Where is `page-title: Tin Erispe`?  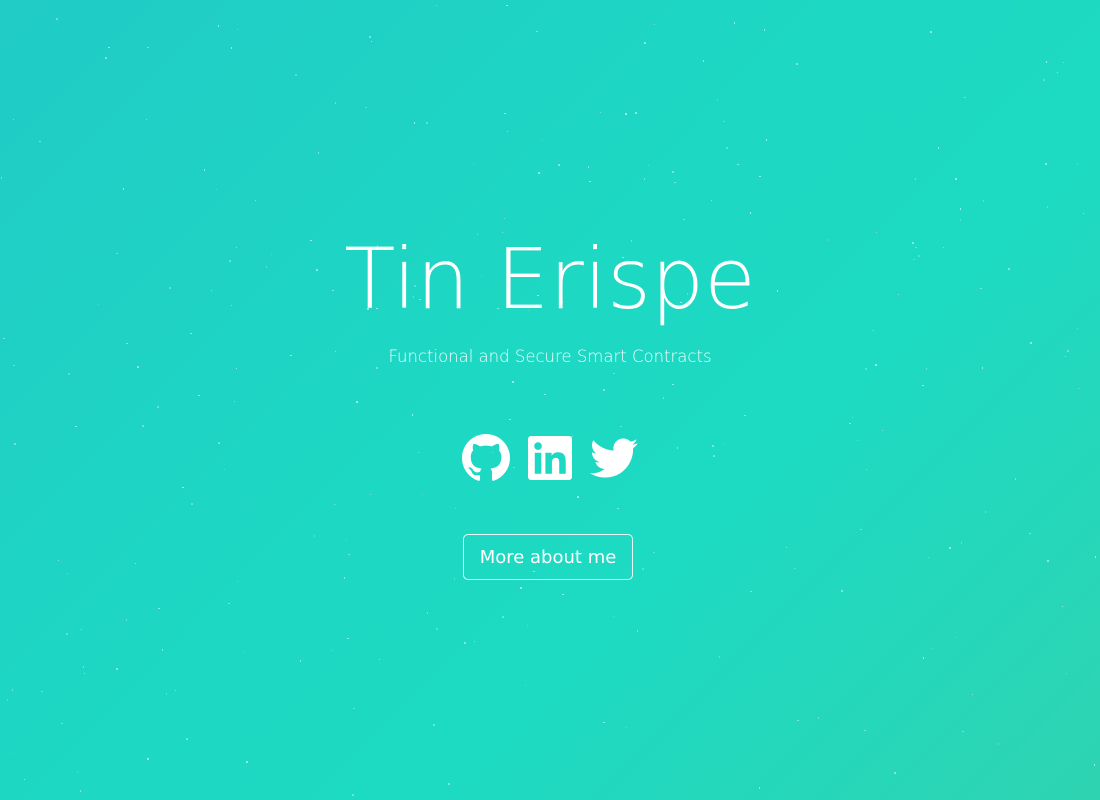
page-title: Tin Erispe is located at coordinates (550, 279).